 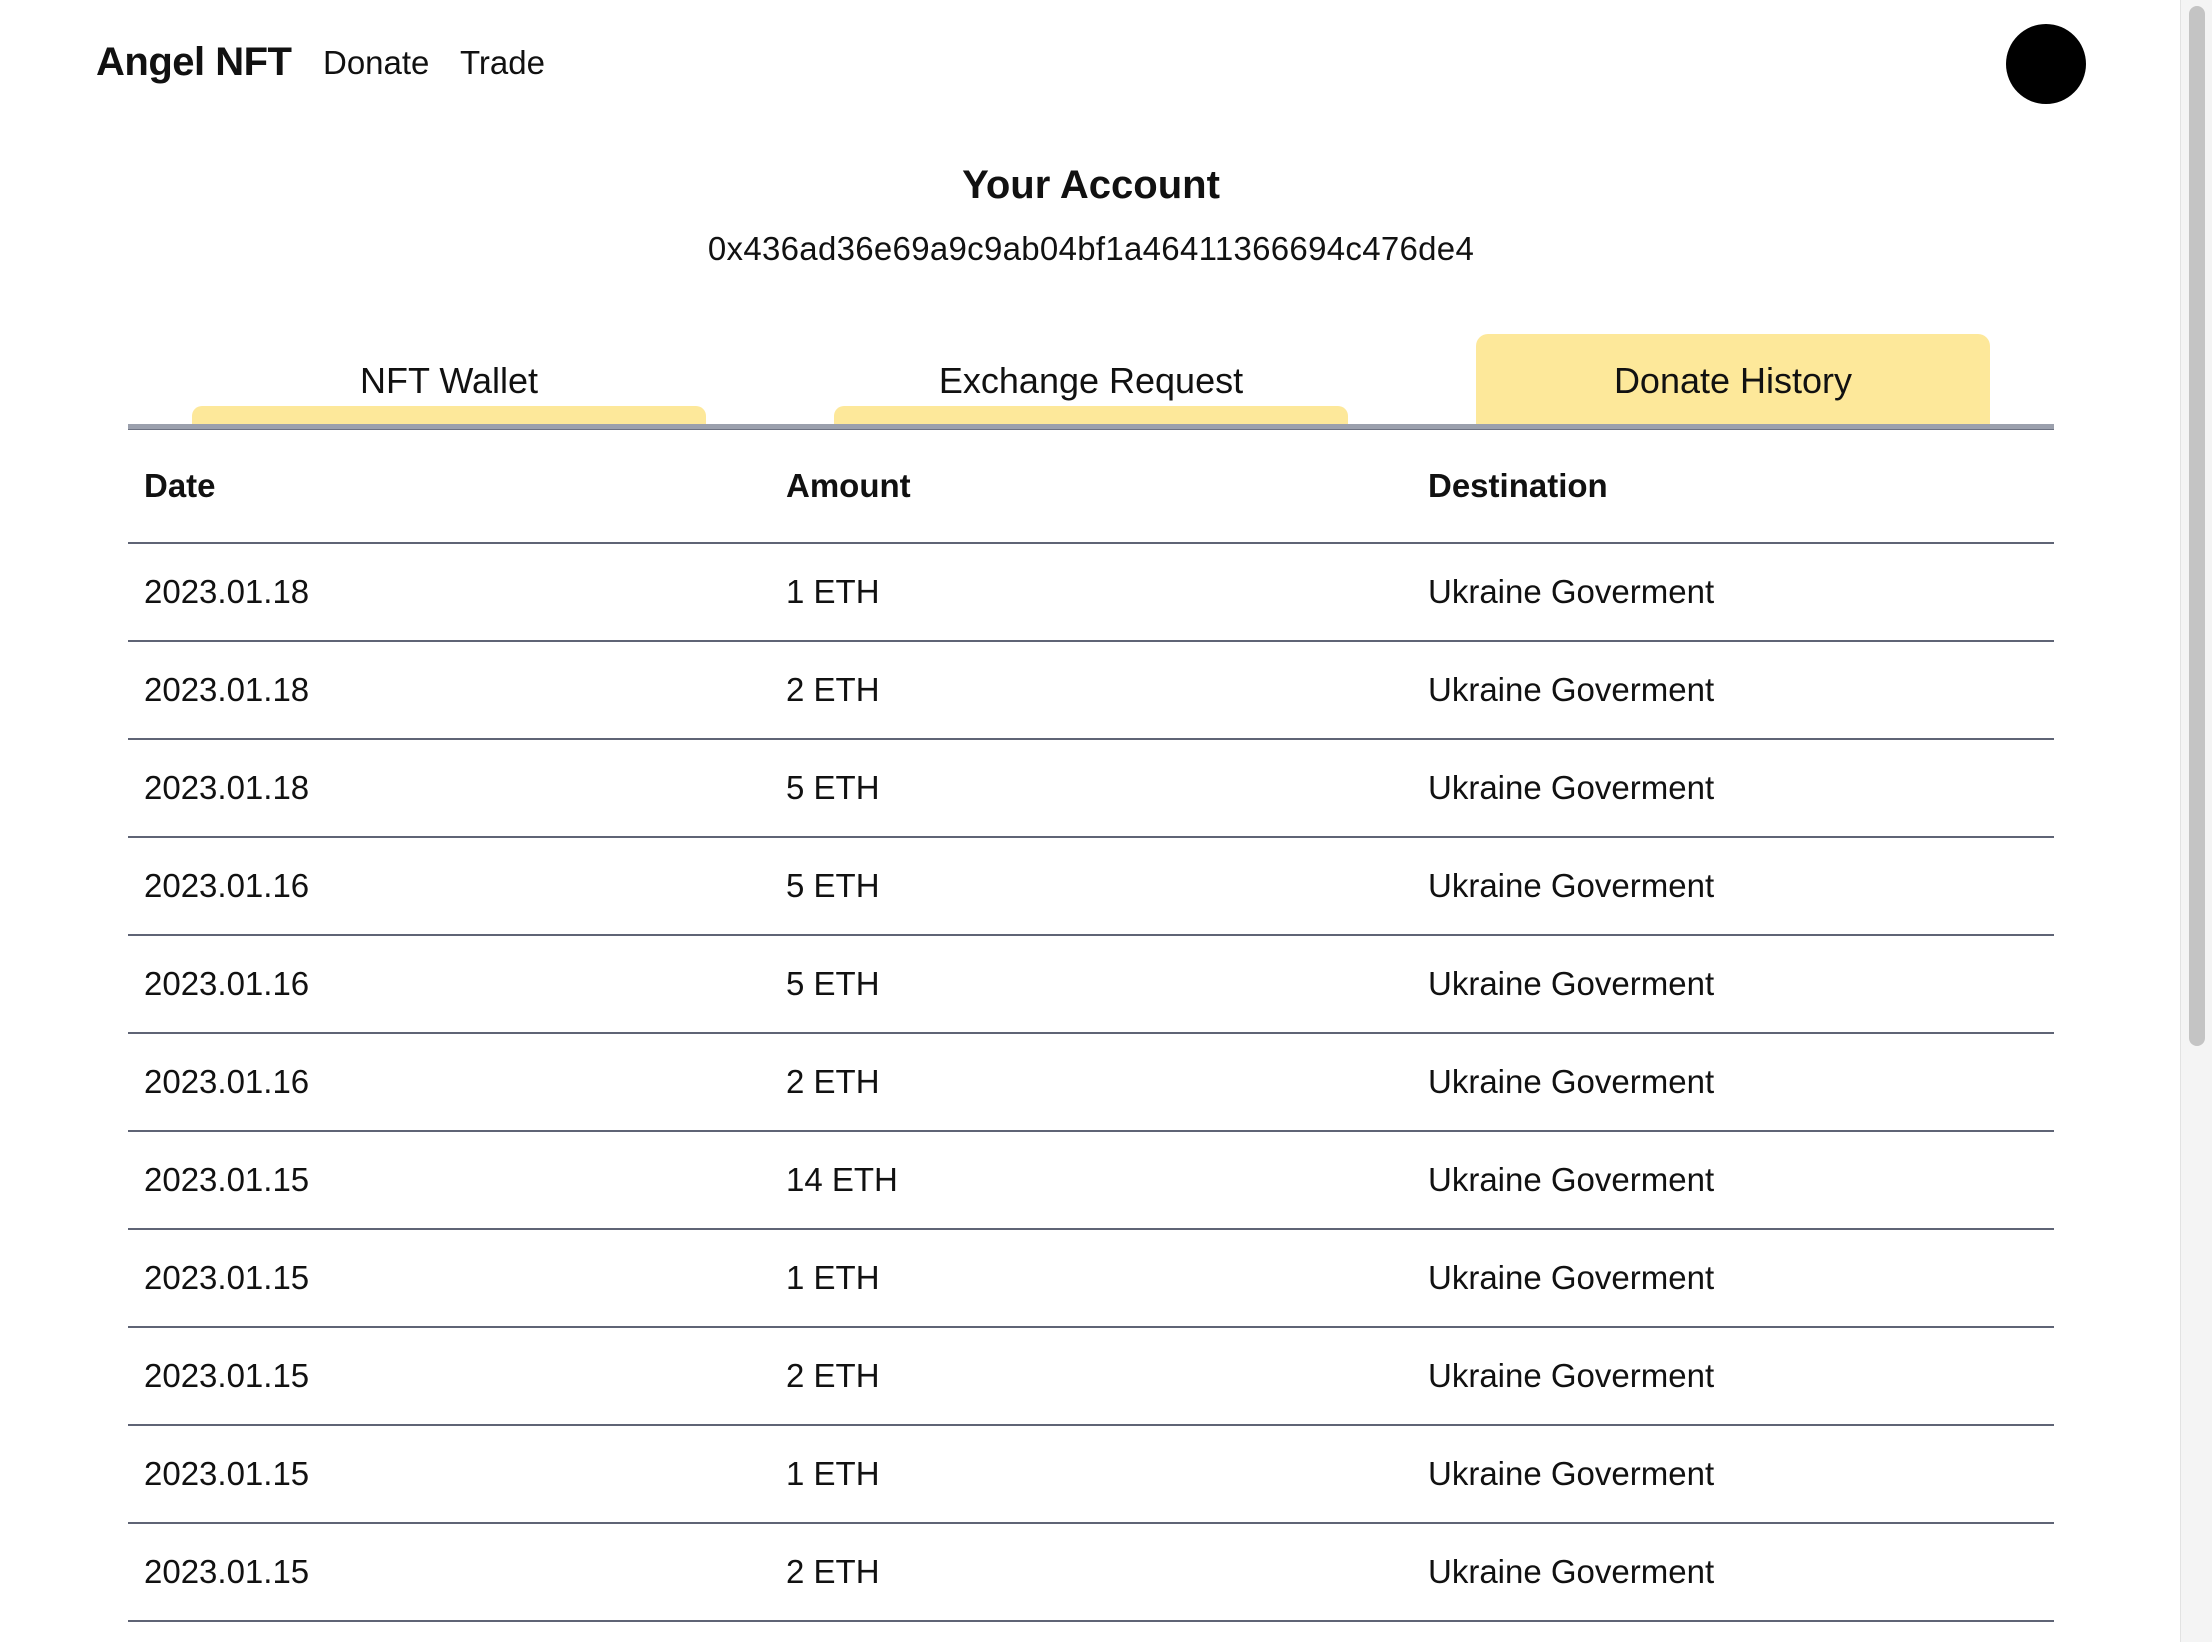 I want to click on tab-label: Donate History, so click(x=1733, y=380).